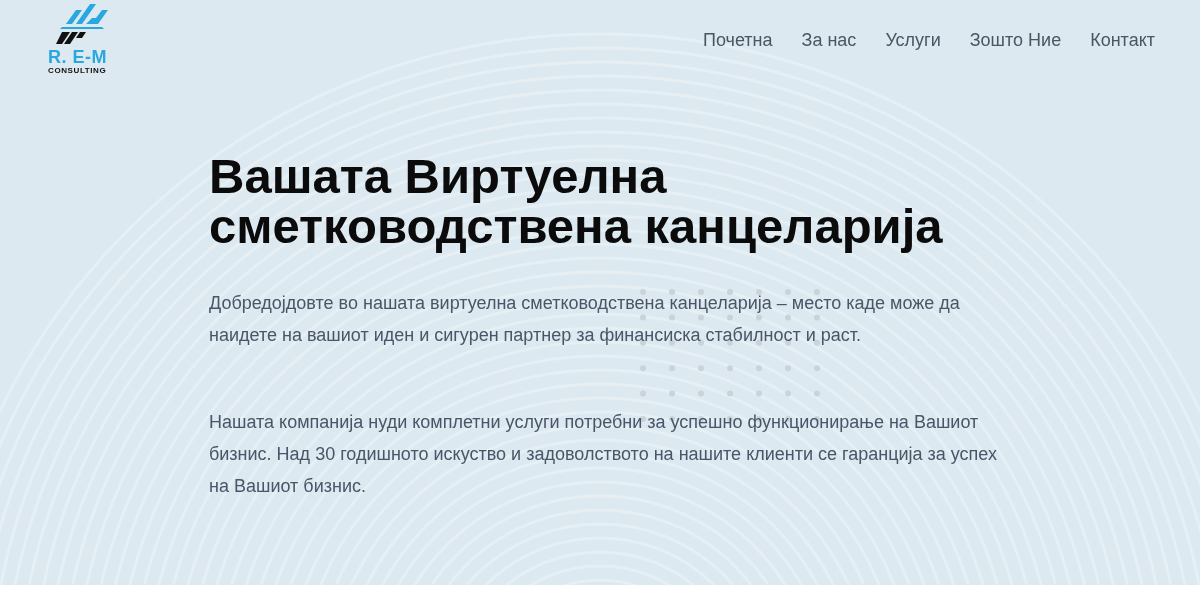 The width and height of the screenshot is (1200, 600). Describe the element at coordinates (738, 40) in the screenshot. I see `nav-link: Почетна` at that location.